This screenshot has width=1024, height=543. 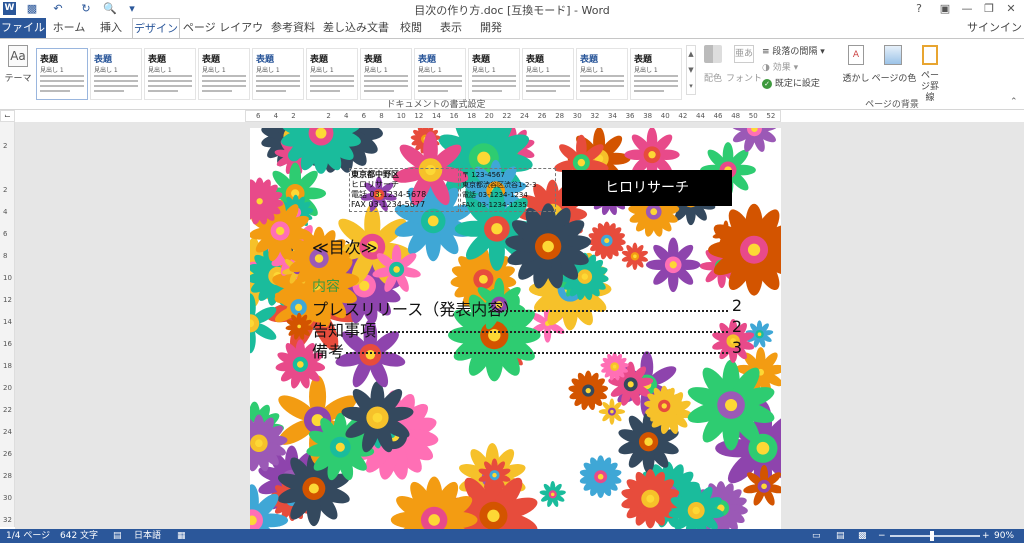 What do you see at coordinates (7, 498) in the screenshot?
I see `ruler-tick-label: 30` at bounding box center [7, 498].